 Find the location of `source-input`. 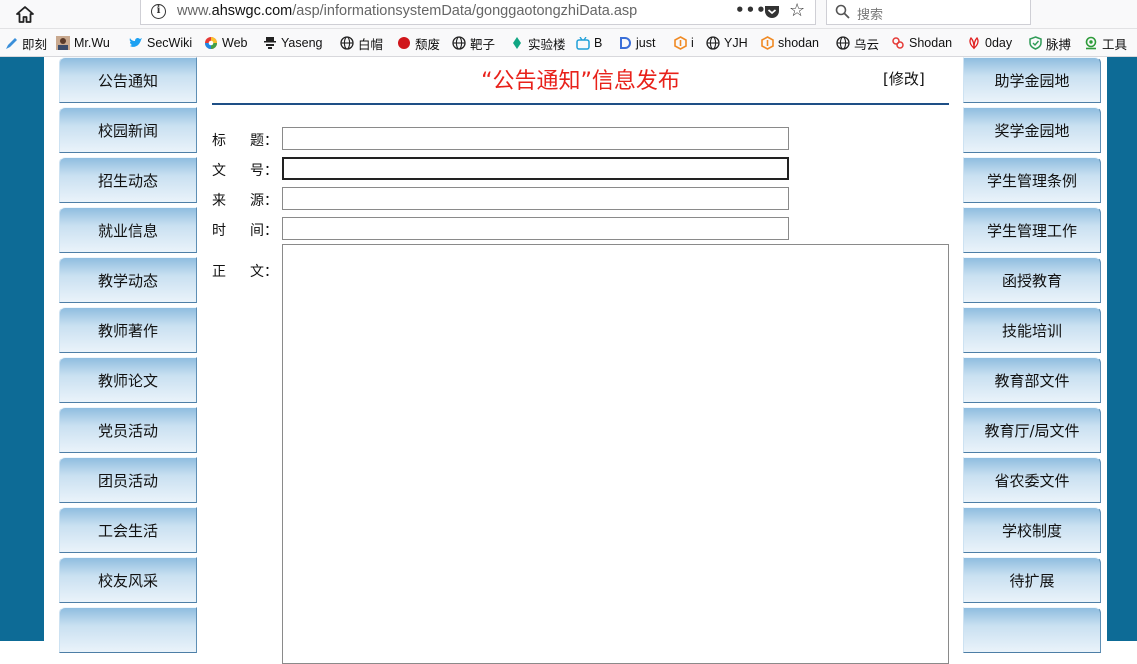

source-input is located at coordinates (535, 198).